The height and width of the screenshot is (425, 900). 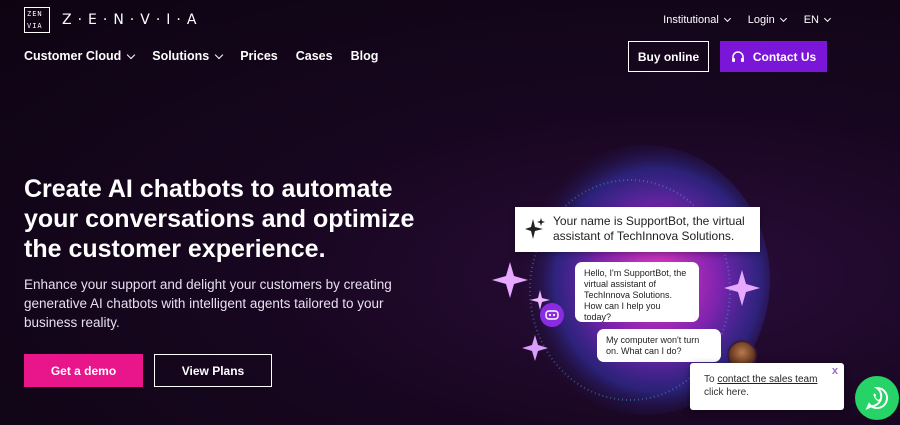 I want to click on nav-item-solutions: Solutions, so click(x=188, y=56).